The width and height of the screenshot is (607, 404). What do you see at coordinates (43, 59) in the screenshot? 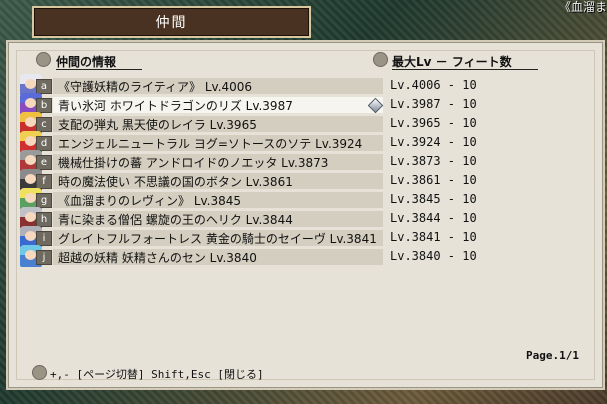
I see `portrait-icon` at bounding box center [43, 59].